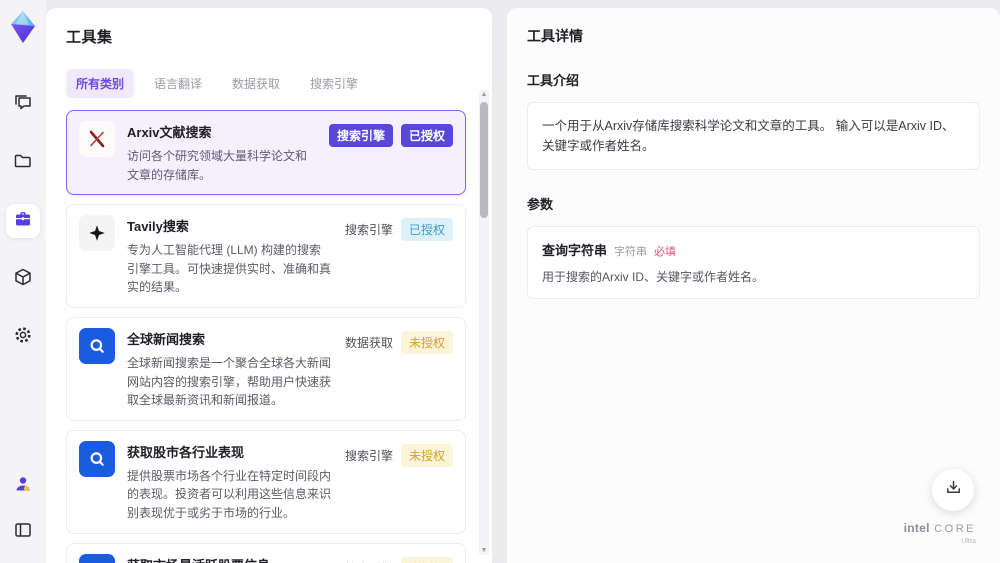  I want to click on sidebar-item-settings, so click(23, 337).